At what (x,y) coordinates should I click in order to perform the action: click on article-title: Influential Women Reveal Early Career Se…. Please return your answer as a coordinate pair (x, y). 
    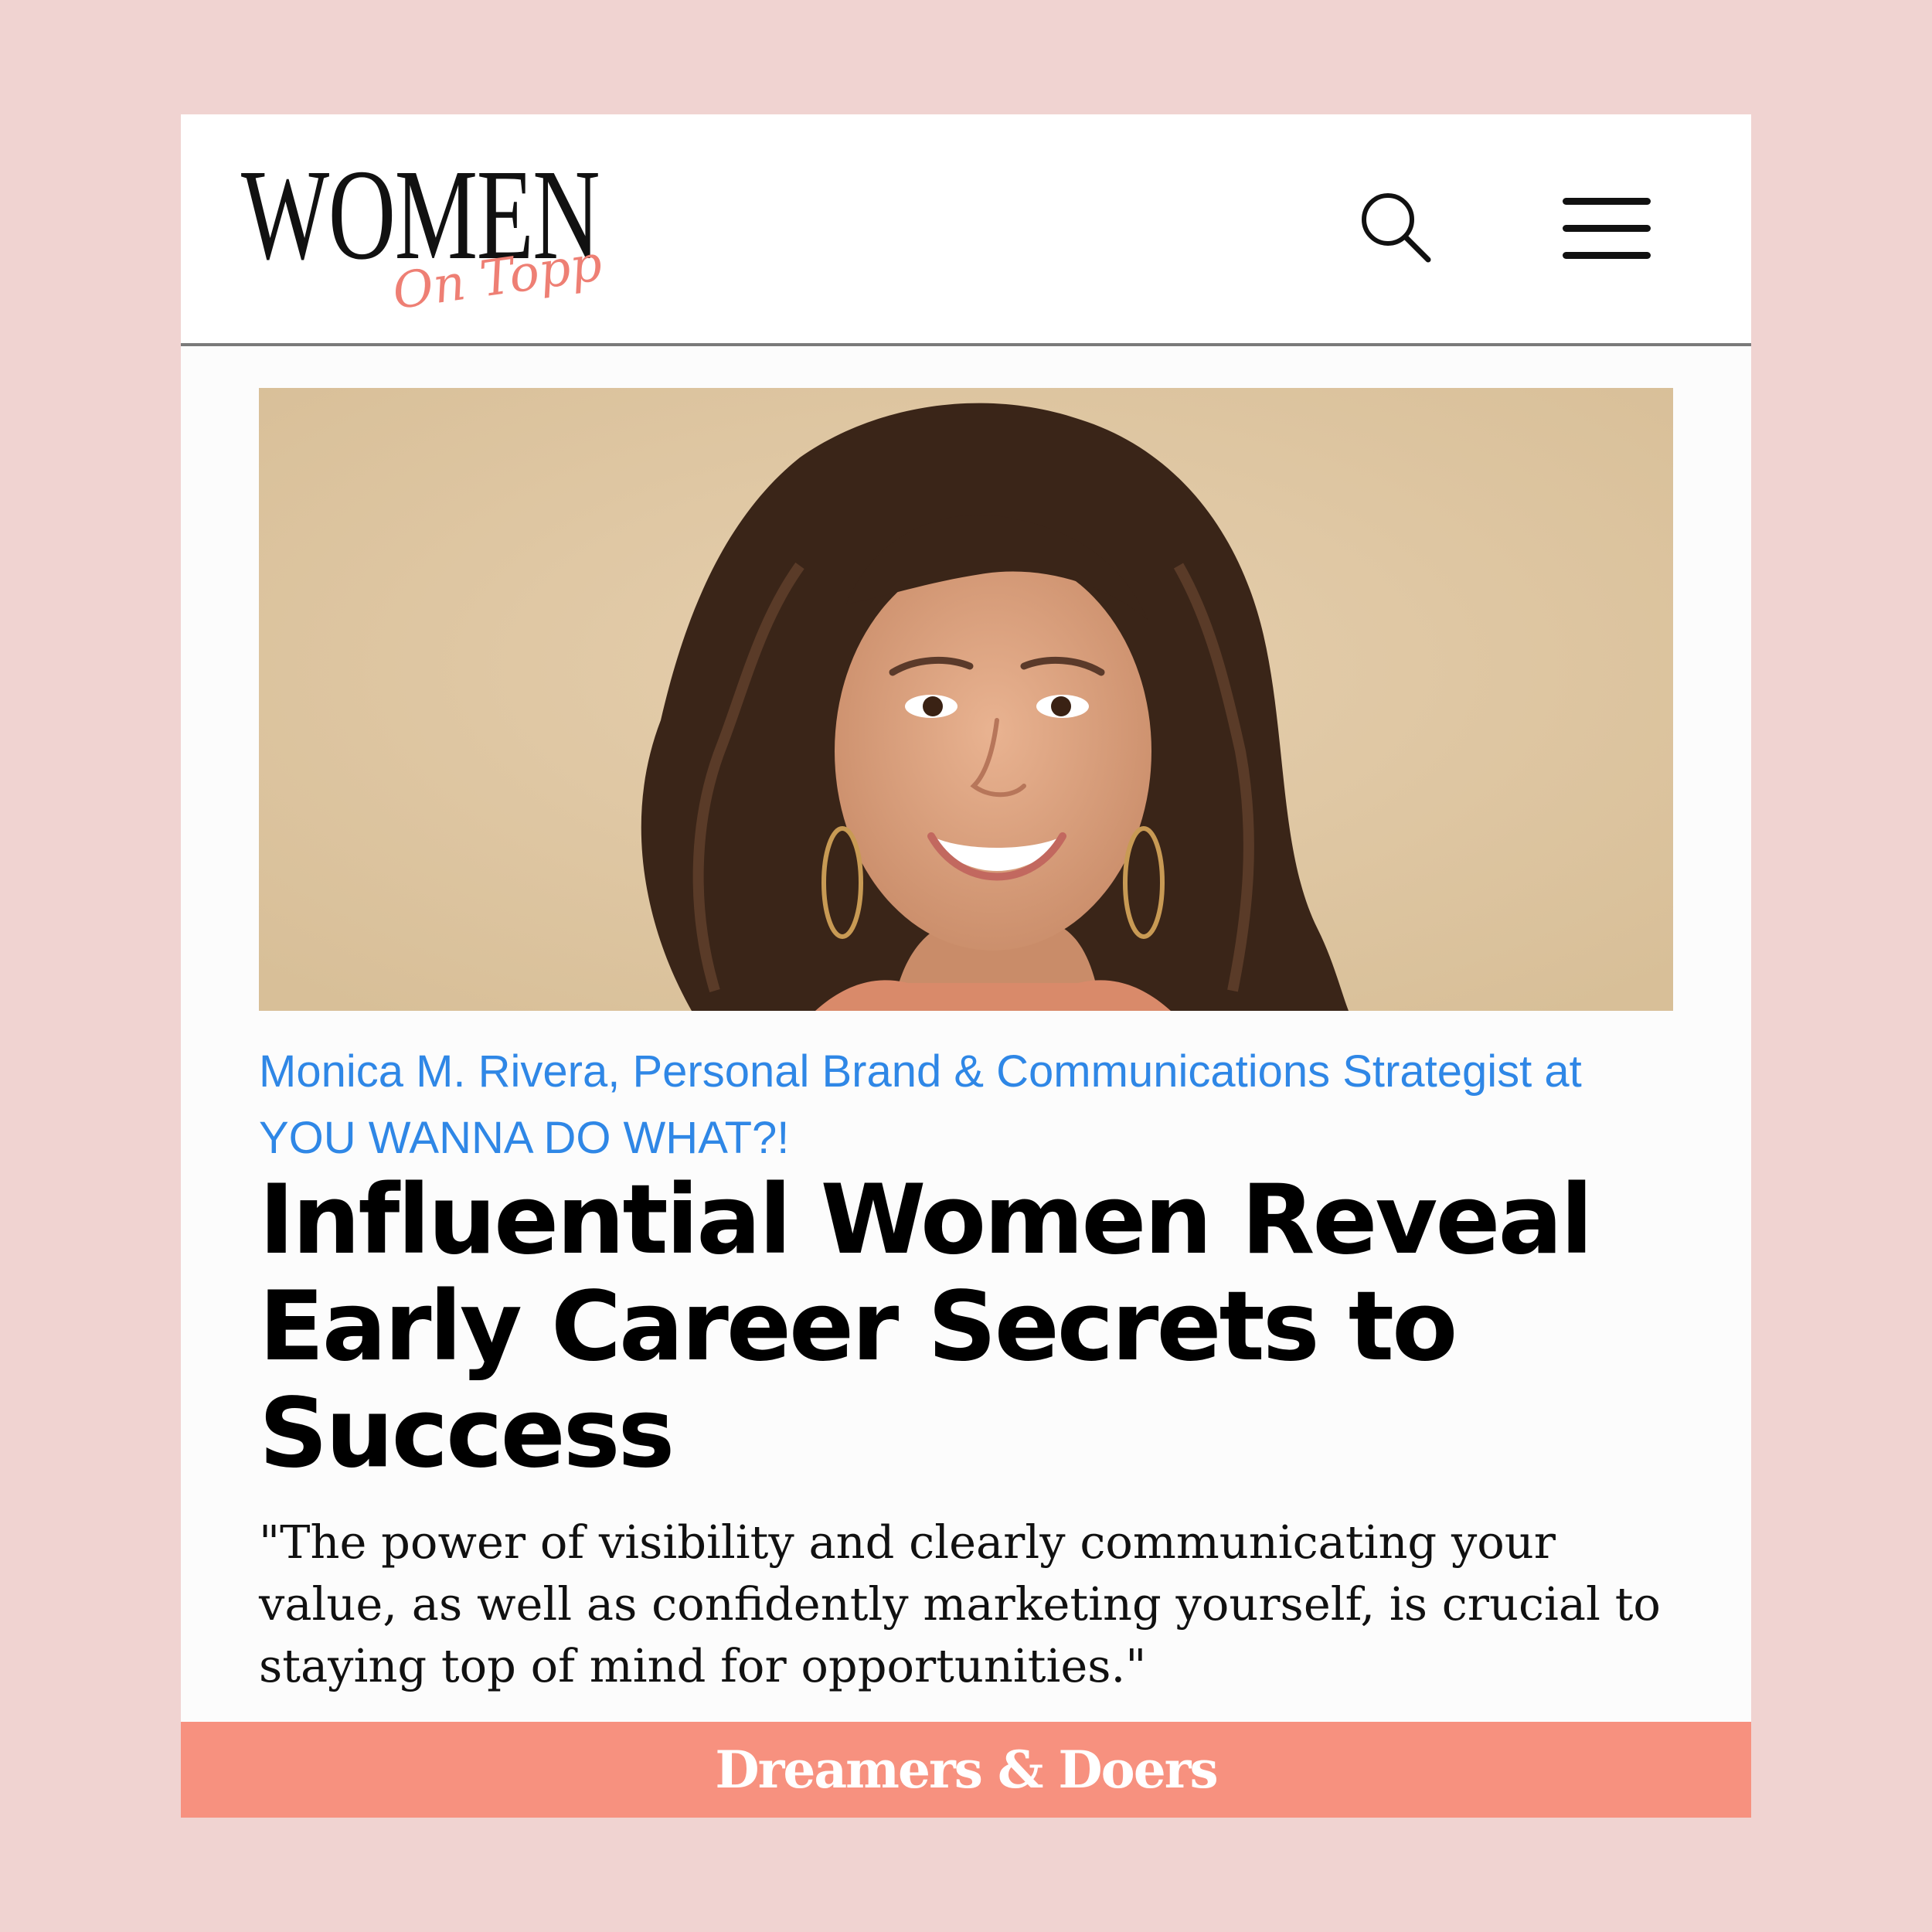
    Looking at the image, I should click on (962, 1327).